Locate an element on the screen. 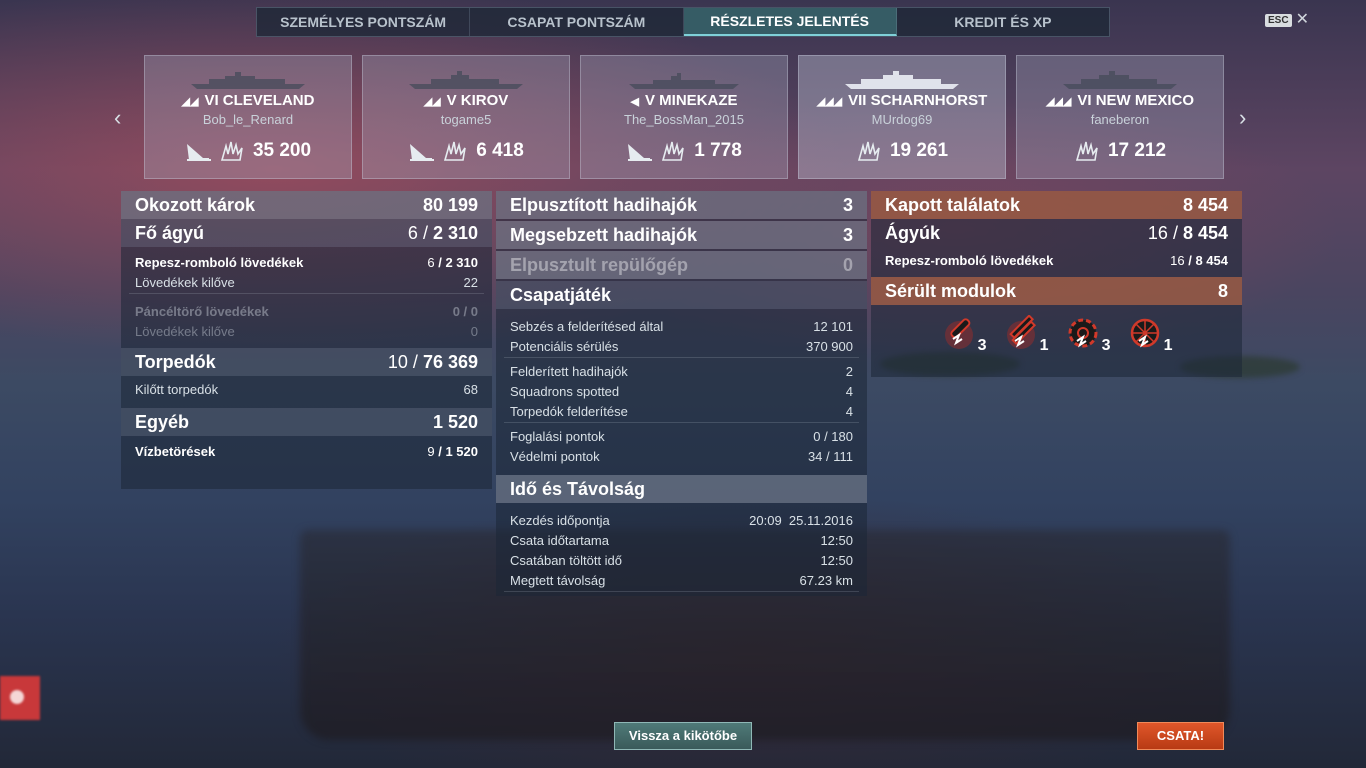  esc-key-label: ESC is located at coordinates (1278, 20).